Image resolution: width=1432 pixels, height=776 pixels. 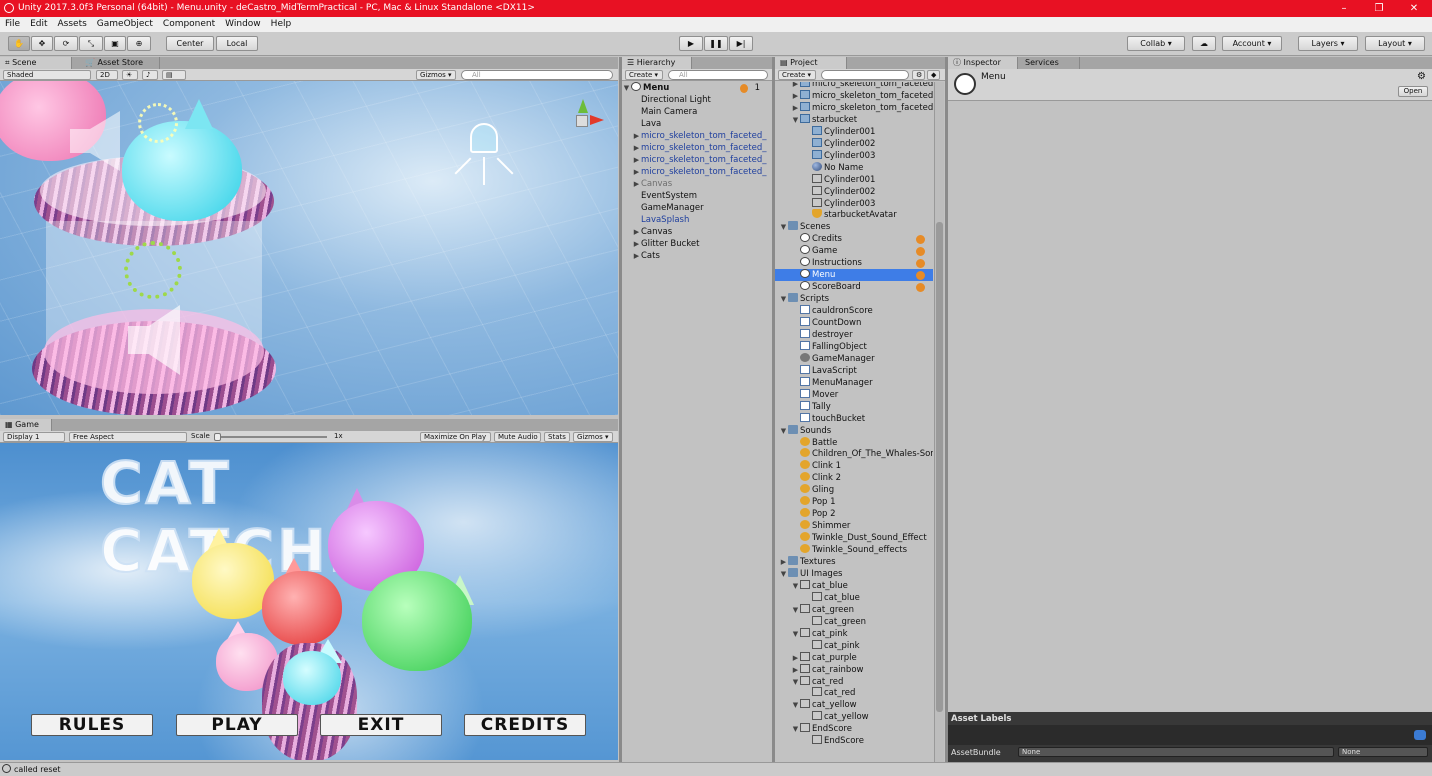 I want to click on open-button: Open, so click(x=1413, y=91).